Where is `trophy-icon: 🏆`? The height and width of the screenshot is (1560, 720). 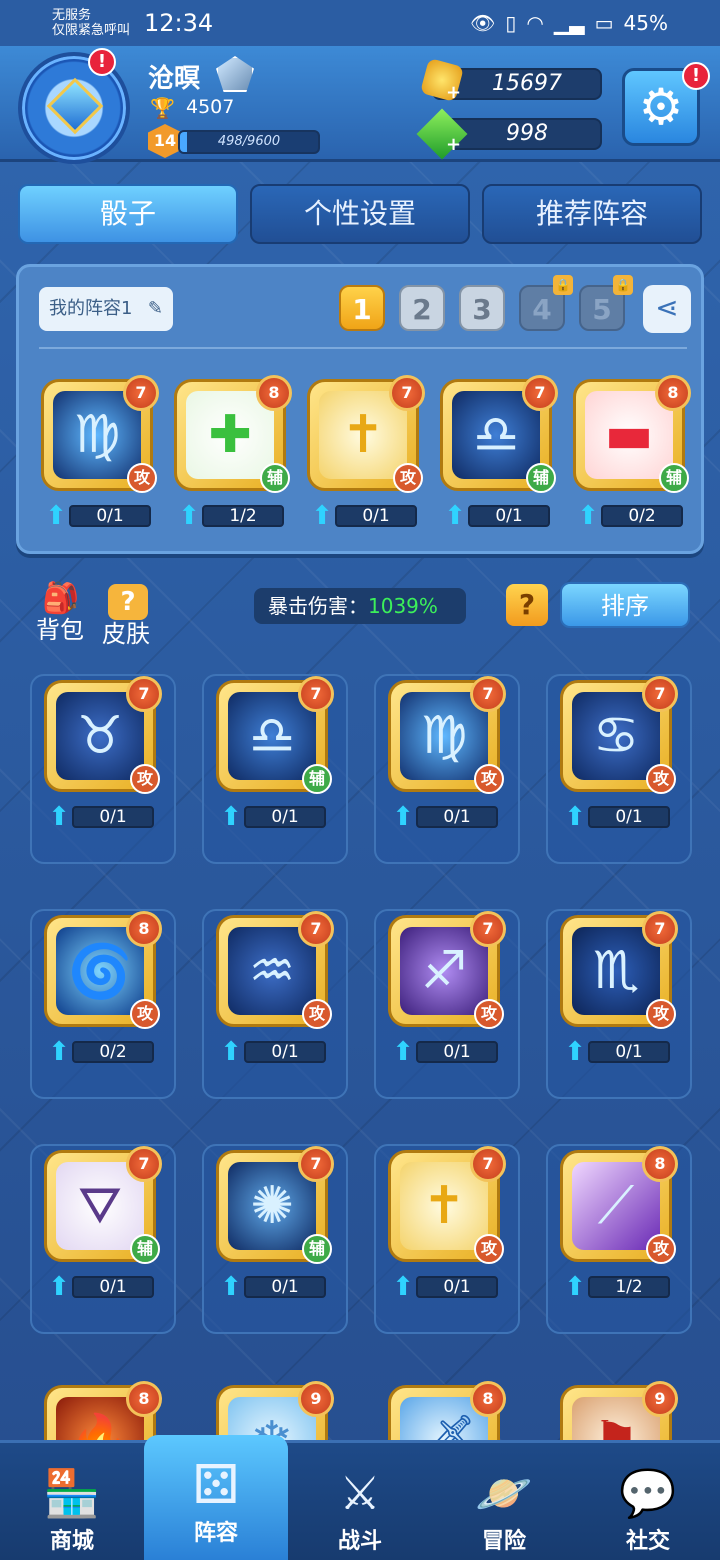
trophy-icon: 🏆 is located at coordinates (162, 108).